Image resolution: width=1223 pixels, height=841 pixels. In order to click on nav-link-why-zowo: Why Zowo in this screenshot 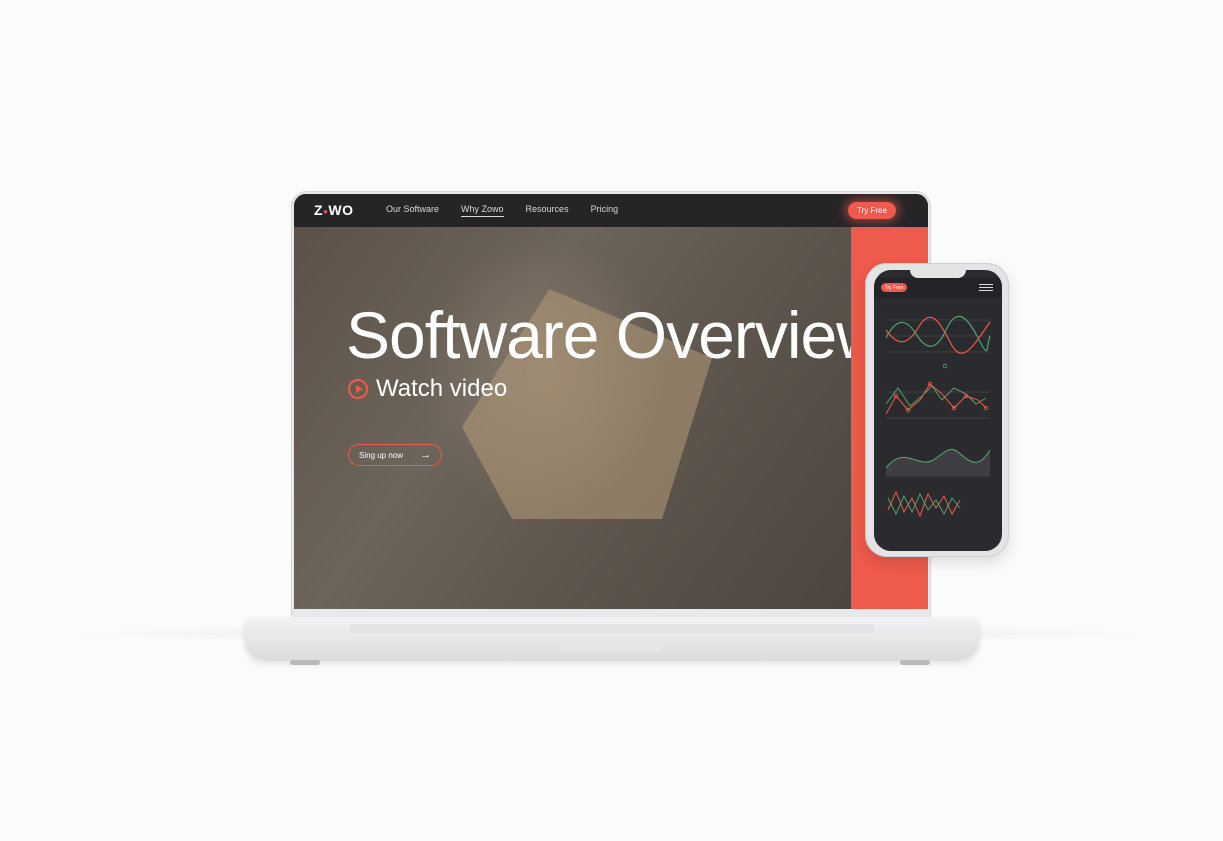, I will do `click(482, 210)`.